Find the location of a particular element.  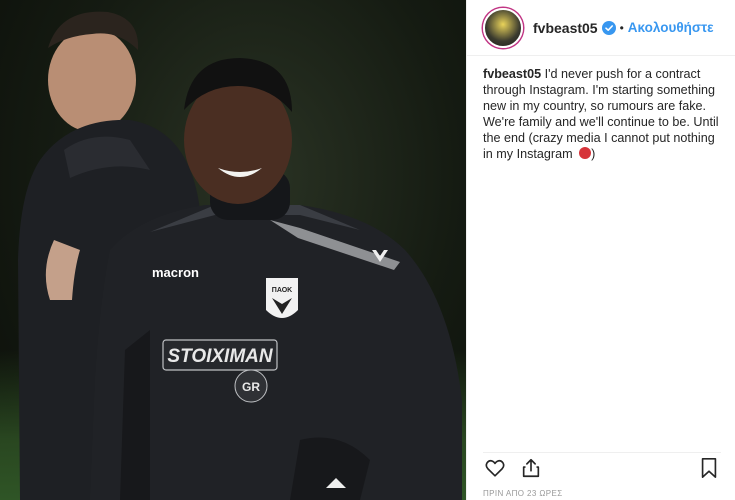

avatar is located at coordinates (503, 27).